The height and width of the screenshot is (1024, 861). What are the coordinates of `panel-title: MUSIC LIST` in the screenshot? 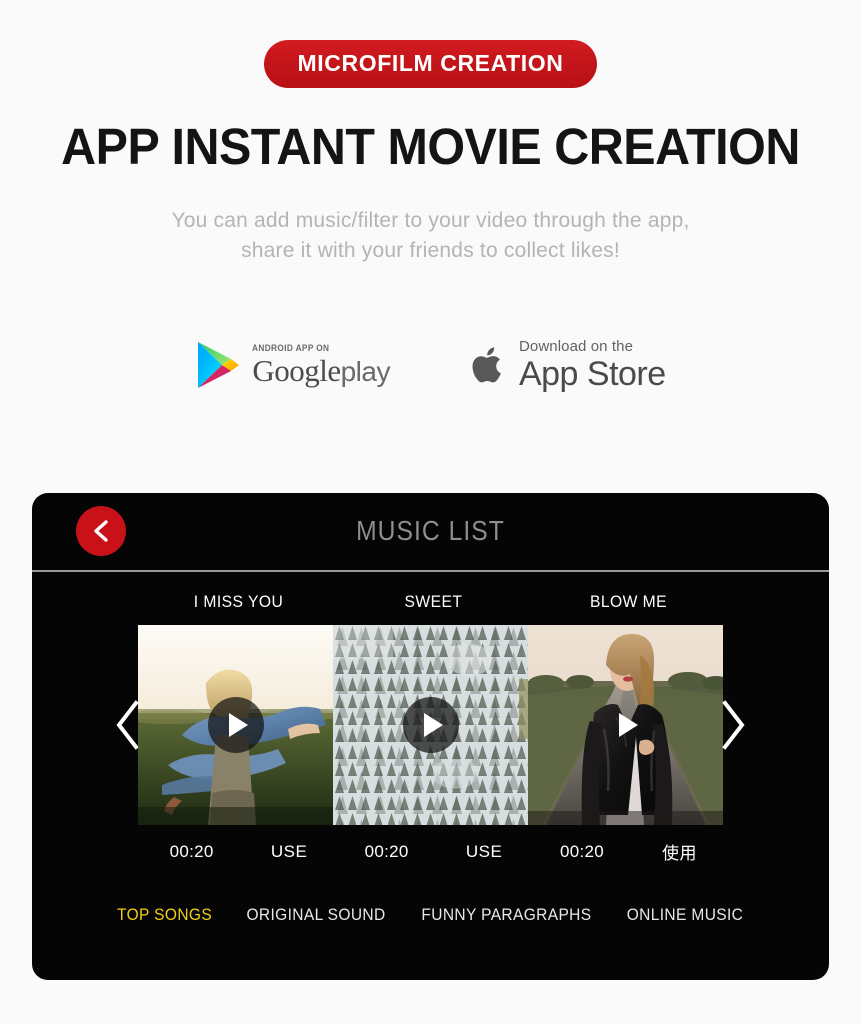 It's located at (430, 530).